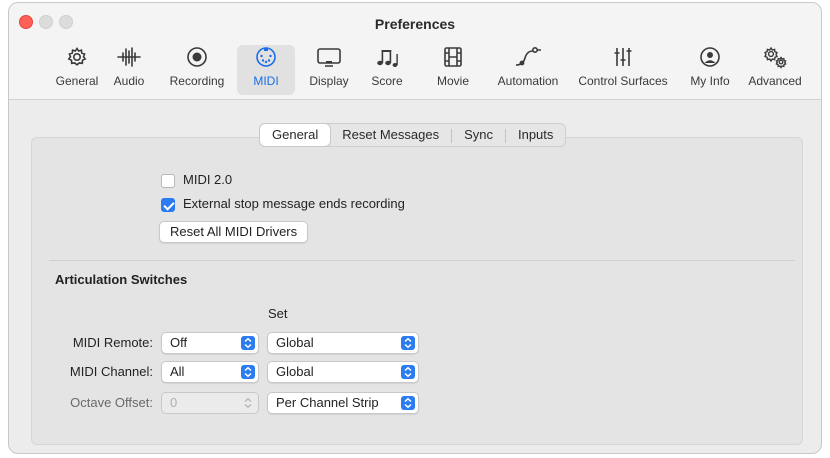 The image size is (830, 458). What do you see at coordinates (77, 70) in the screenshot?
I see `toolbar-item-general: General` at bounding box center [77, 70].